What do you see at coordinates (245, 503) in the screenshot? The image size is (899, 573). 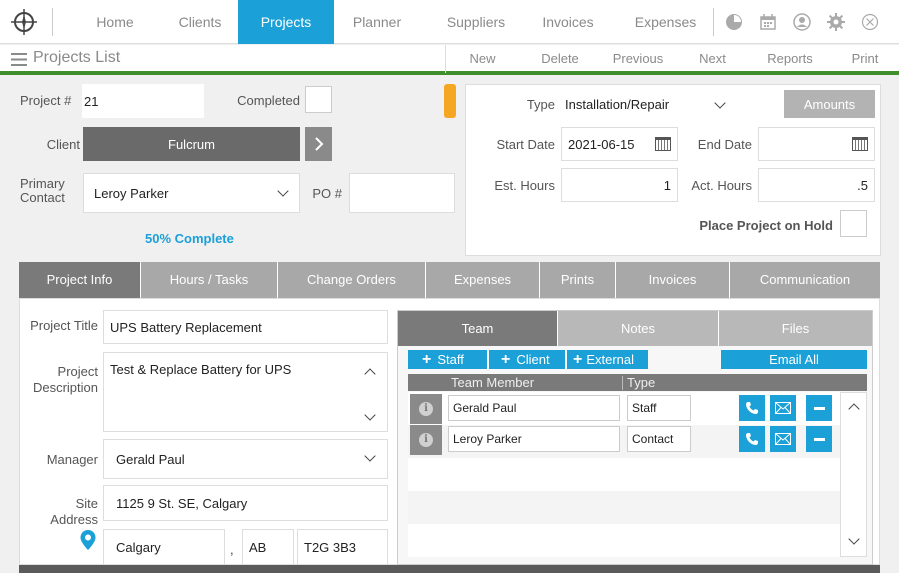 I see `site-address-field: 1125 9 St. SE, Calgary` at bounding box center [245, 503].